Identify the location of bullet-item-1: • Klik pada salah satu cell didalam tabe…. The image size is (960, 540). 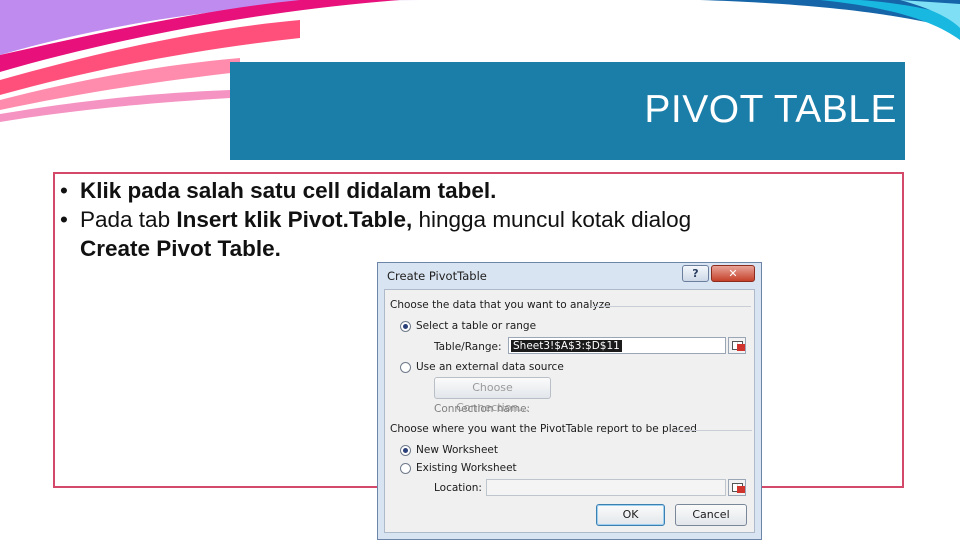
(480, 190).